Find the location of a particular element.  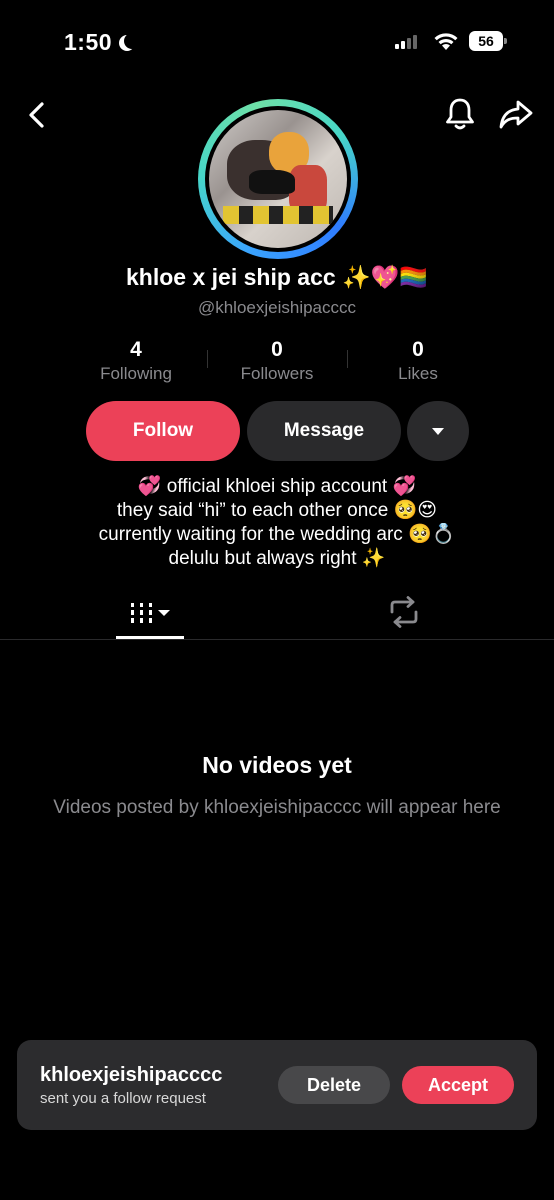

username: @khloexjeishipacccc is located at coordinates (277, 307).